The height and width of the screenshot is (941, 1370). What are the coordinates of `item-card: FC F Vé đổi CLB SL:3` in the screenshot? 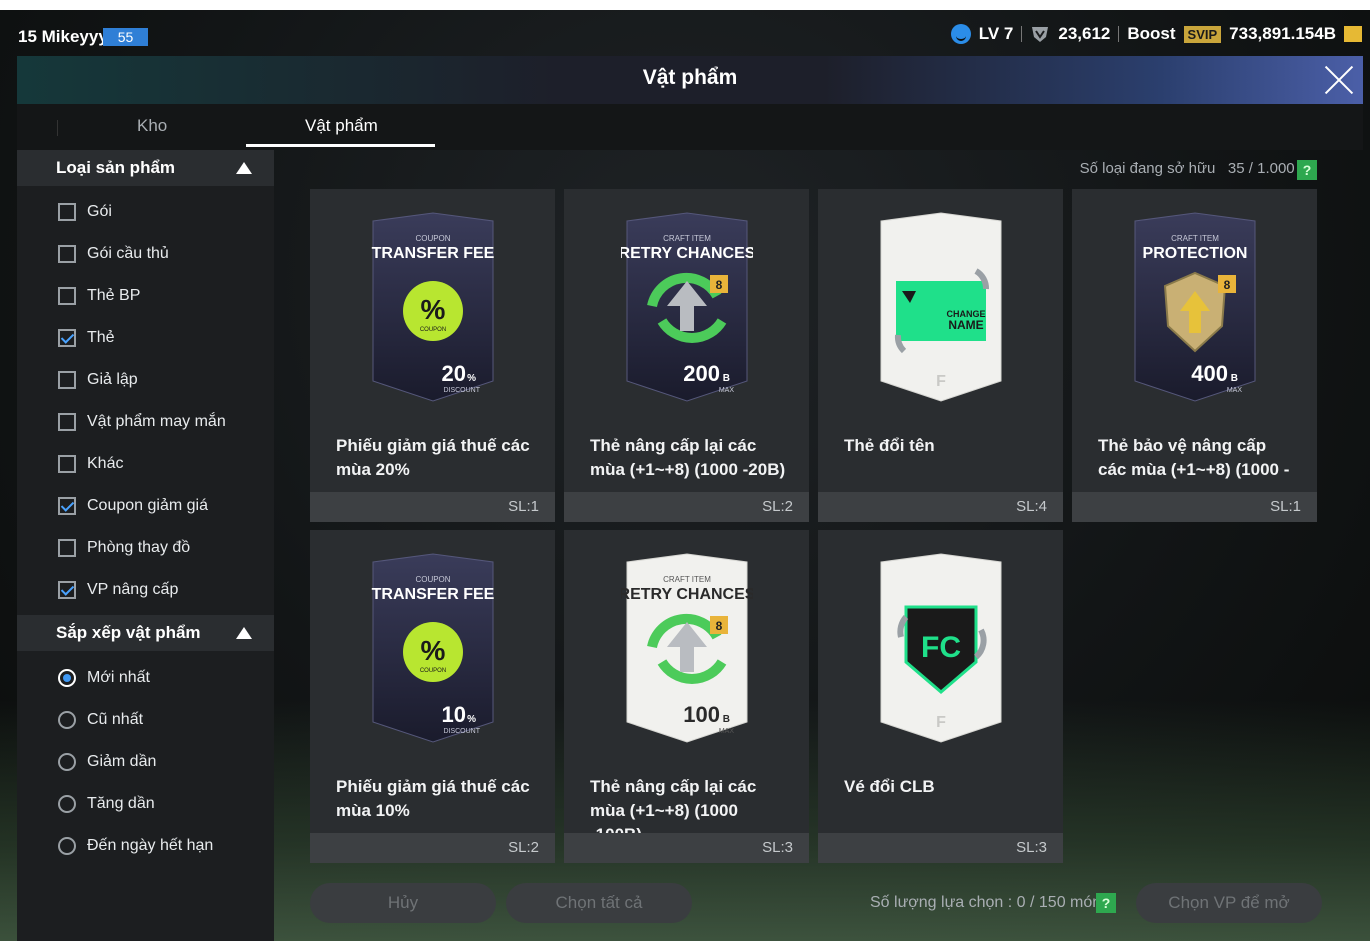 It's located at (940, 696).